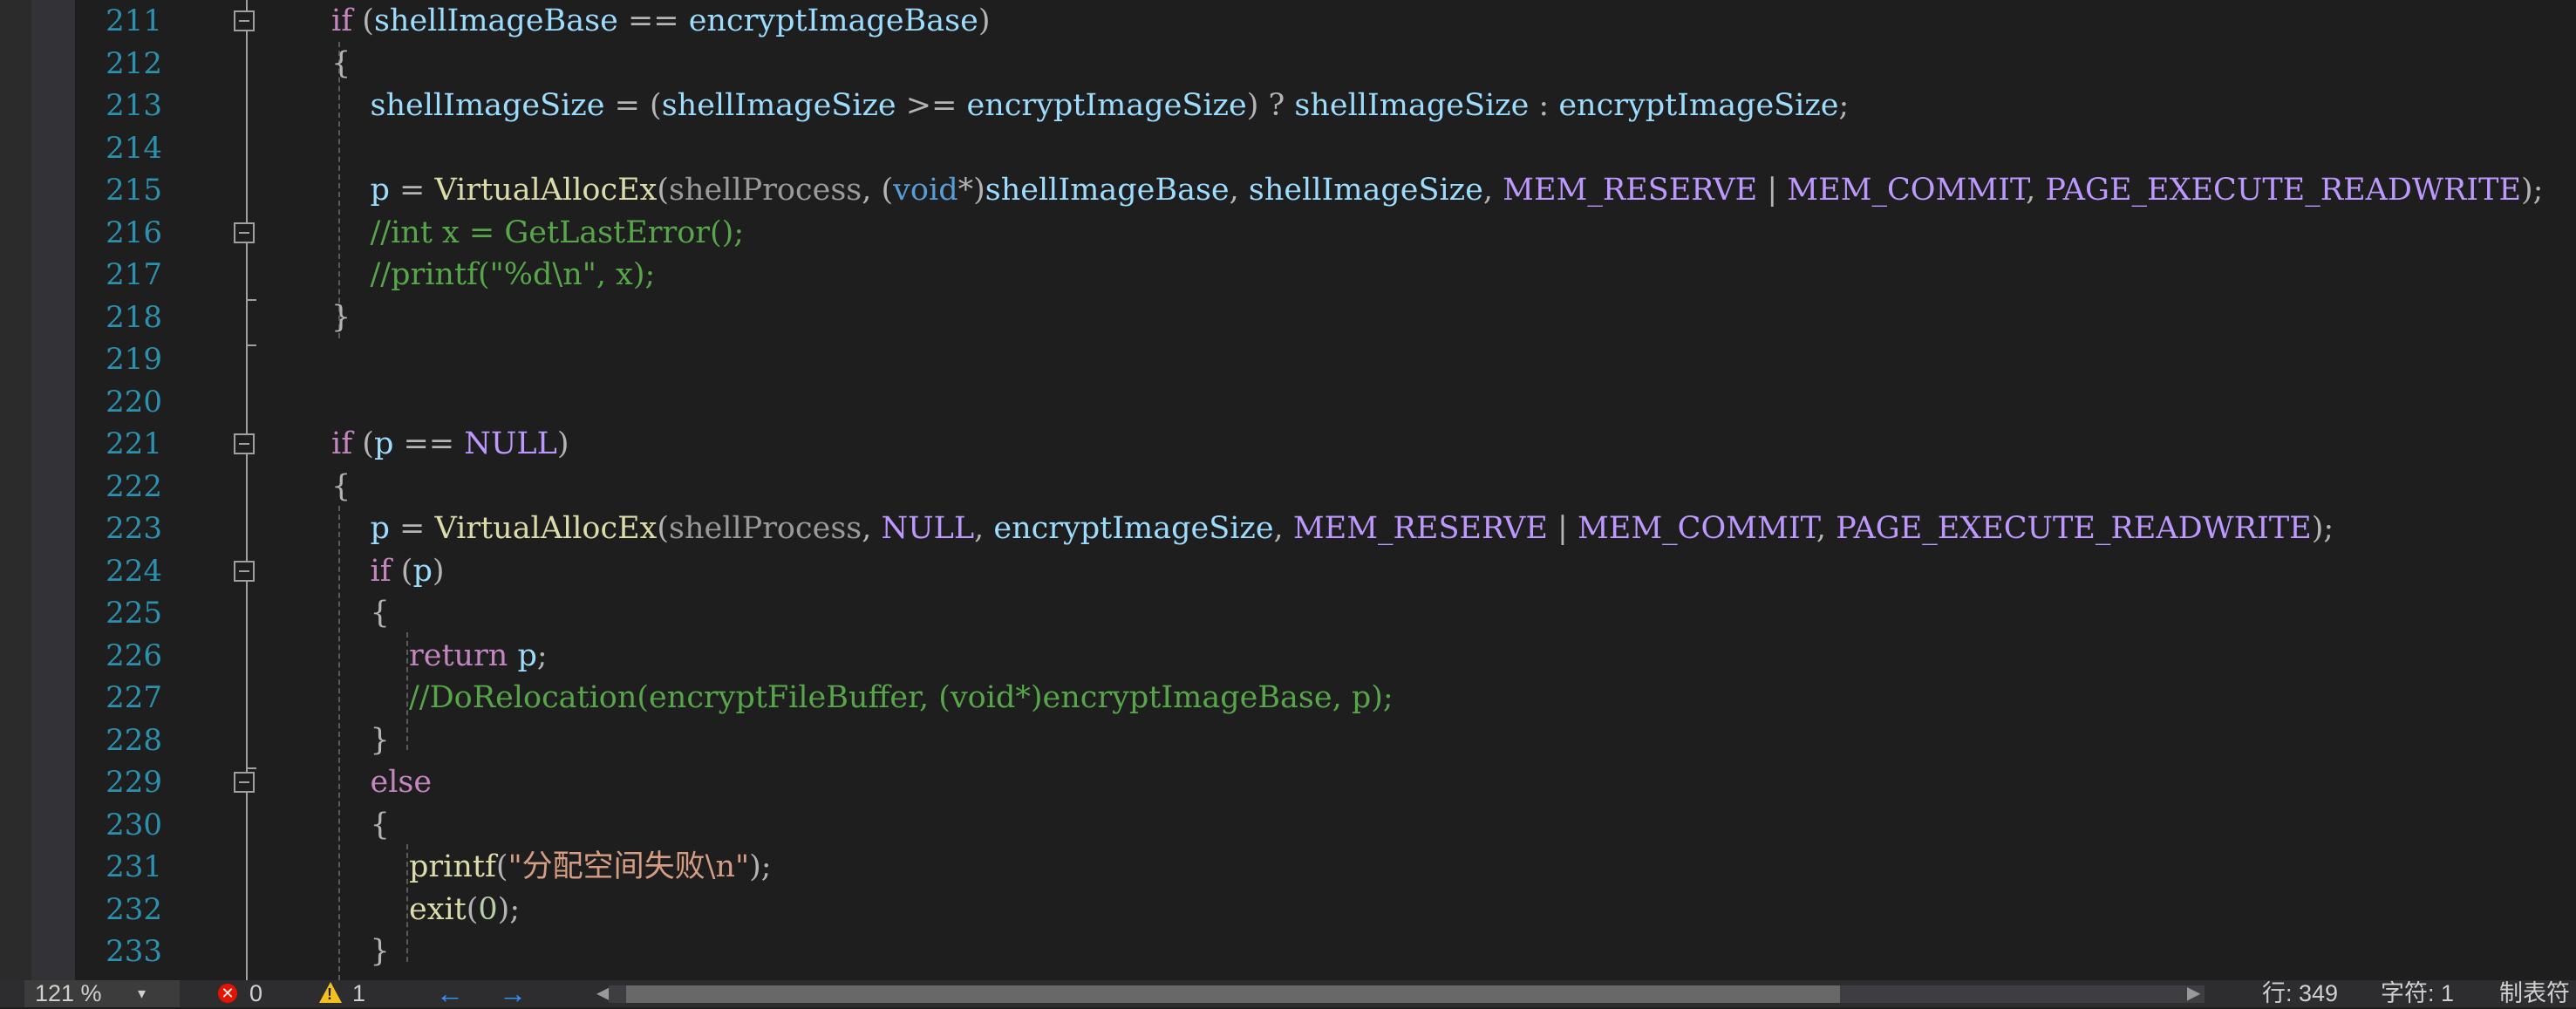  I want to click on code-line: 217 //printf("%d\n", x);, so click(1288, 275).